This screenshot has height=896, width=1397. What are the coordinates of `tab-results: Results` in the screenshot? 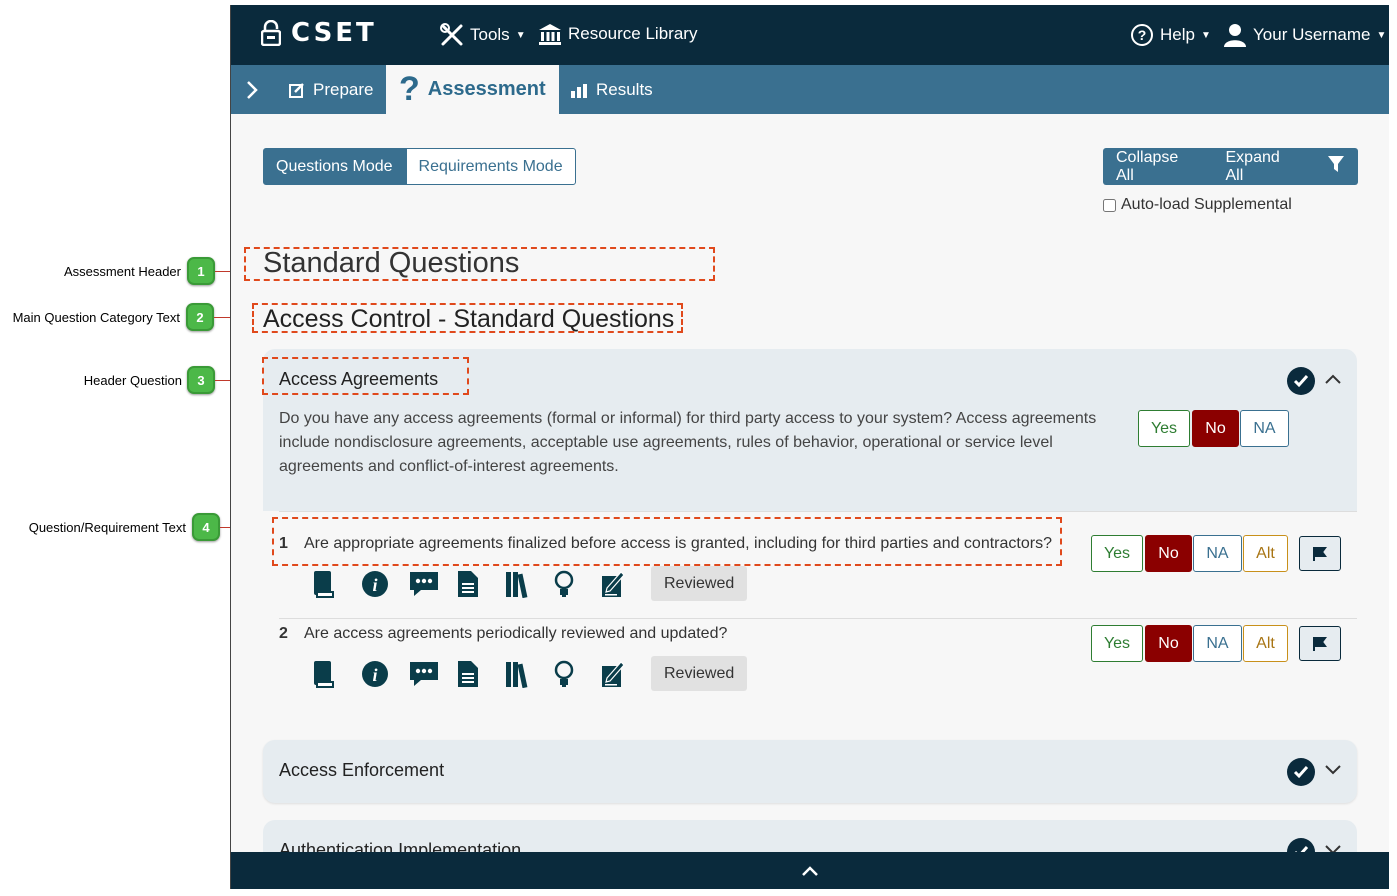 It's located at (611, 89).